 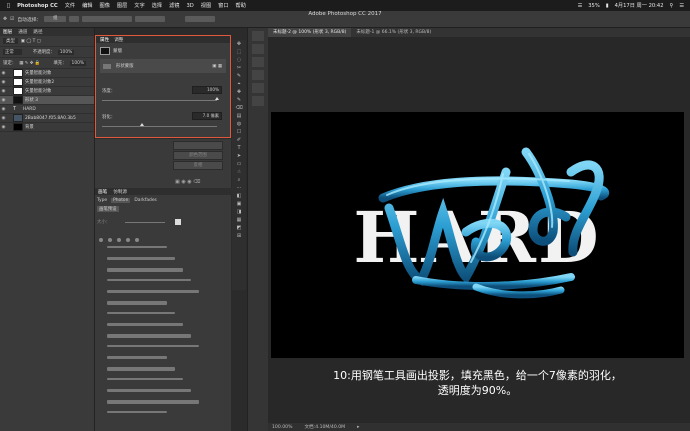 What do you see at coordinates (324, 427) in the screenshot?
I see `doc-info: 文档:4.10M/40.0M` at bounding box center [324, 427].